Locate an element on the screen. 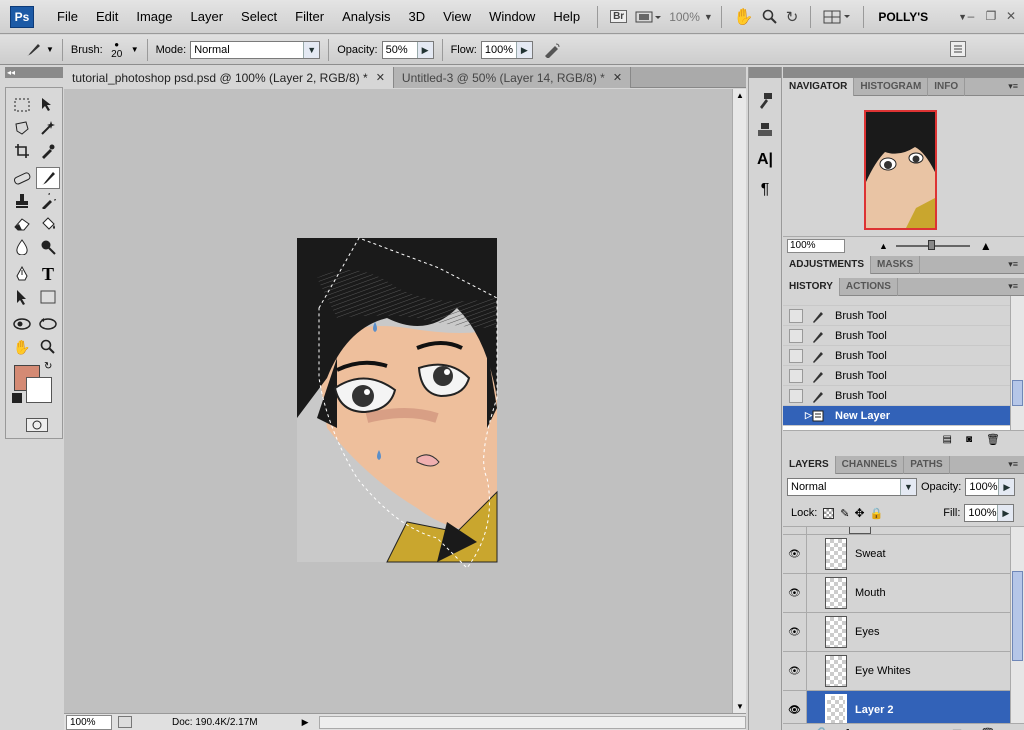 This screenshot has width=1024, height=730. brush-picker: ● 20 is located at coordinates (117, 50).